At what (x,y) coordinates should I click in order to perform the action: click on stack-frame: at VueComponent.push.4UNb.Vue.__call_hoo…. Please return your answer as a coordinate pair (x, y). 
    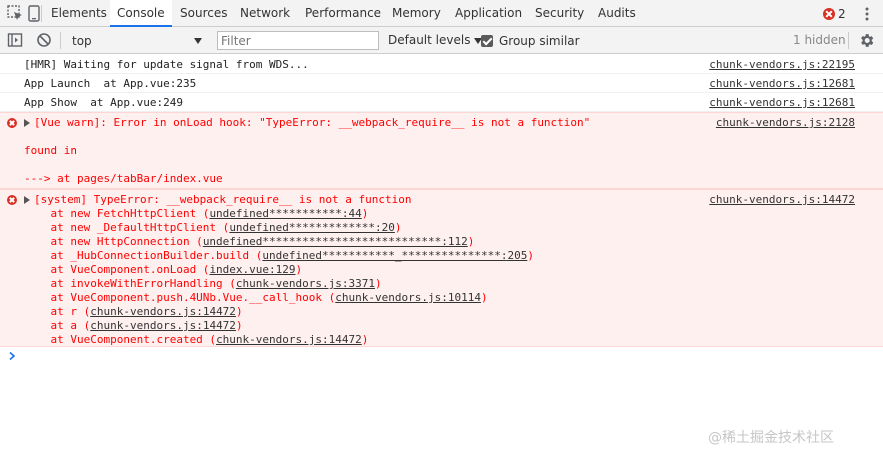
    Looking at the image, I should click on (453, 298).